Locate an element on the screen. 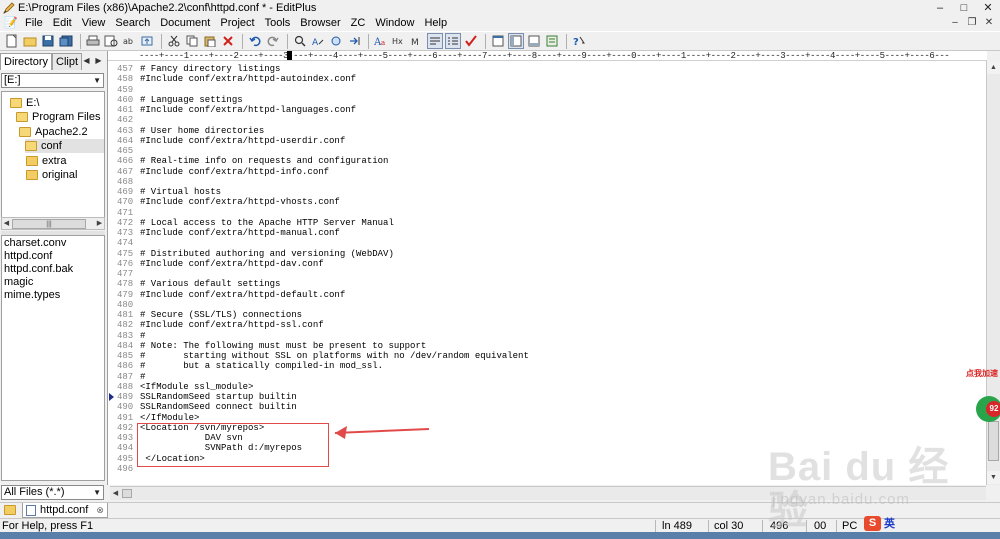  code-line: 459 is located at coordinates (547, 90).